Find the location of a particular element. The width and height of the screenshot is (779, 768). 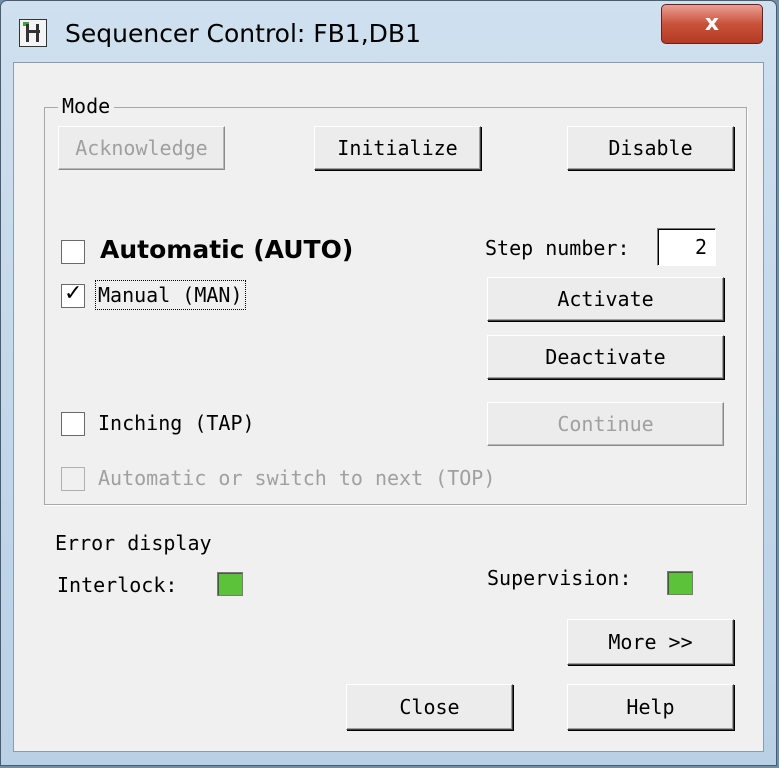

automatic-label: Automatic (AUTO) is located at coordinates (226, 249).